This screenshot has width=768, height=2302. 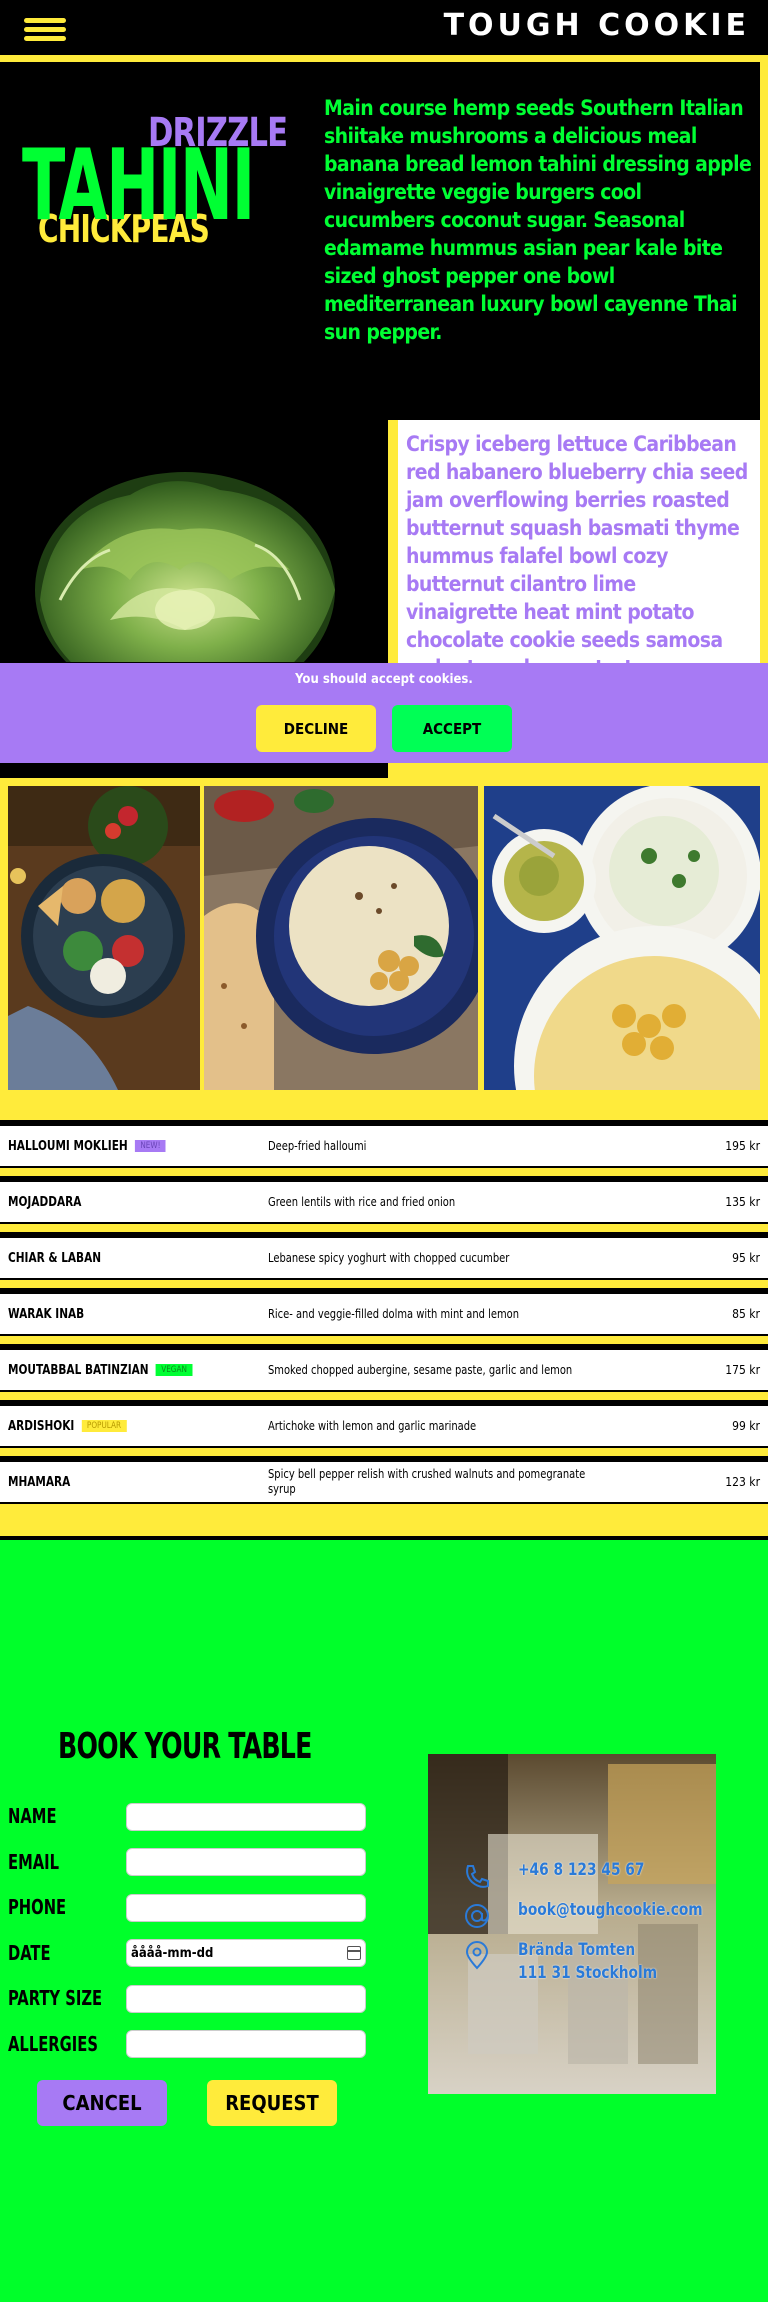 What do you see at coordinates (46, 1314) in the screenshot?
I see `dish-name: WARAK INAB` at bounding box center [46, 1314].